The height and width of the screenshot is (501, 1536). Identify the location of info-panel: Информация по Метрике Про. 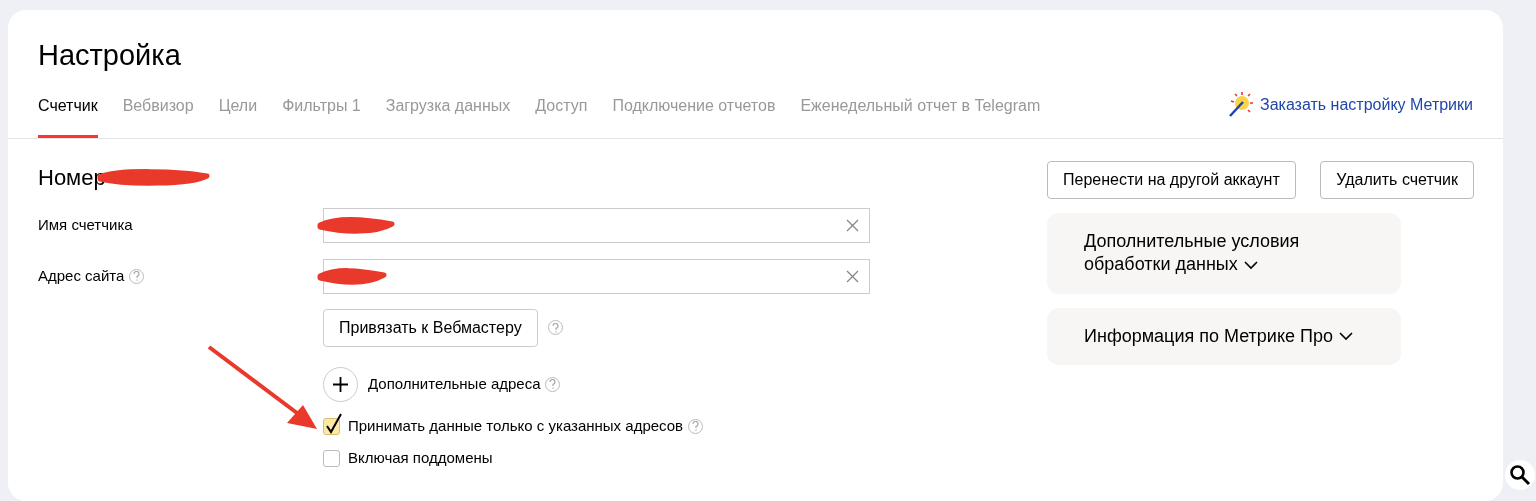
(1224, 336).